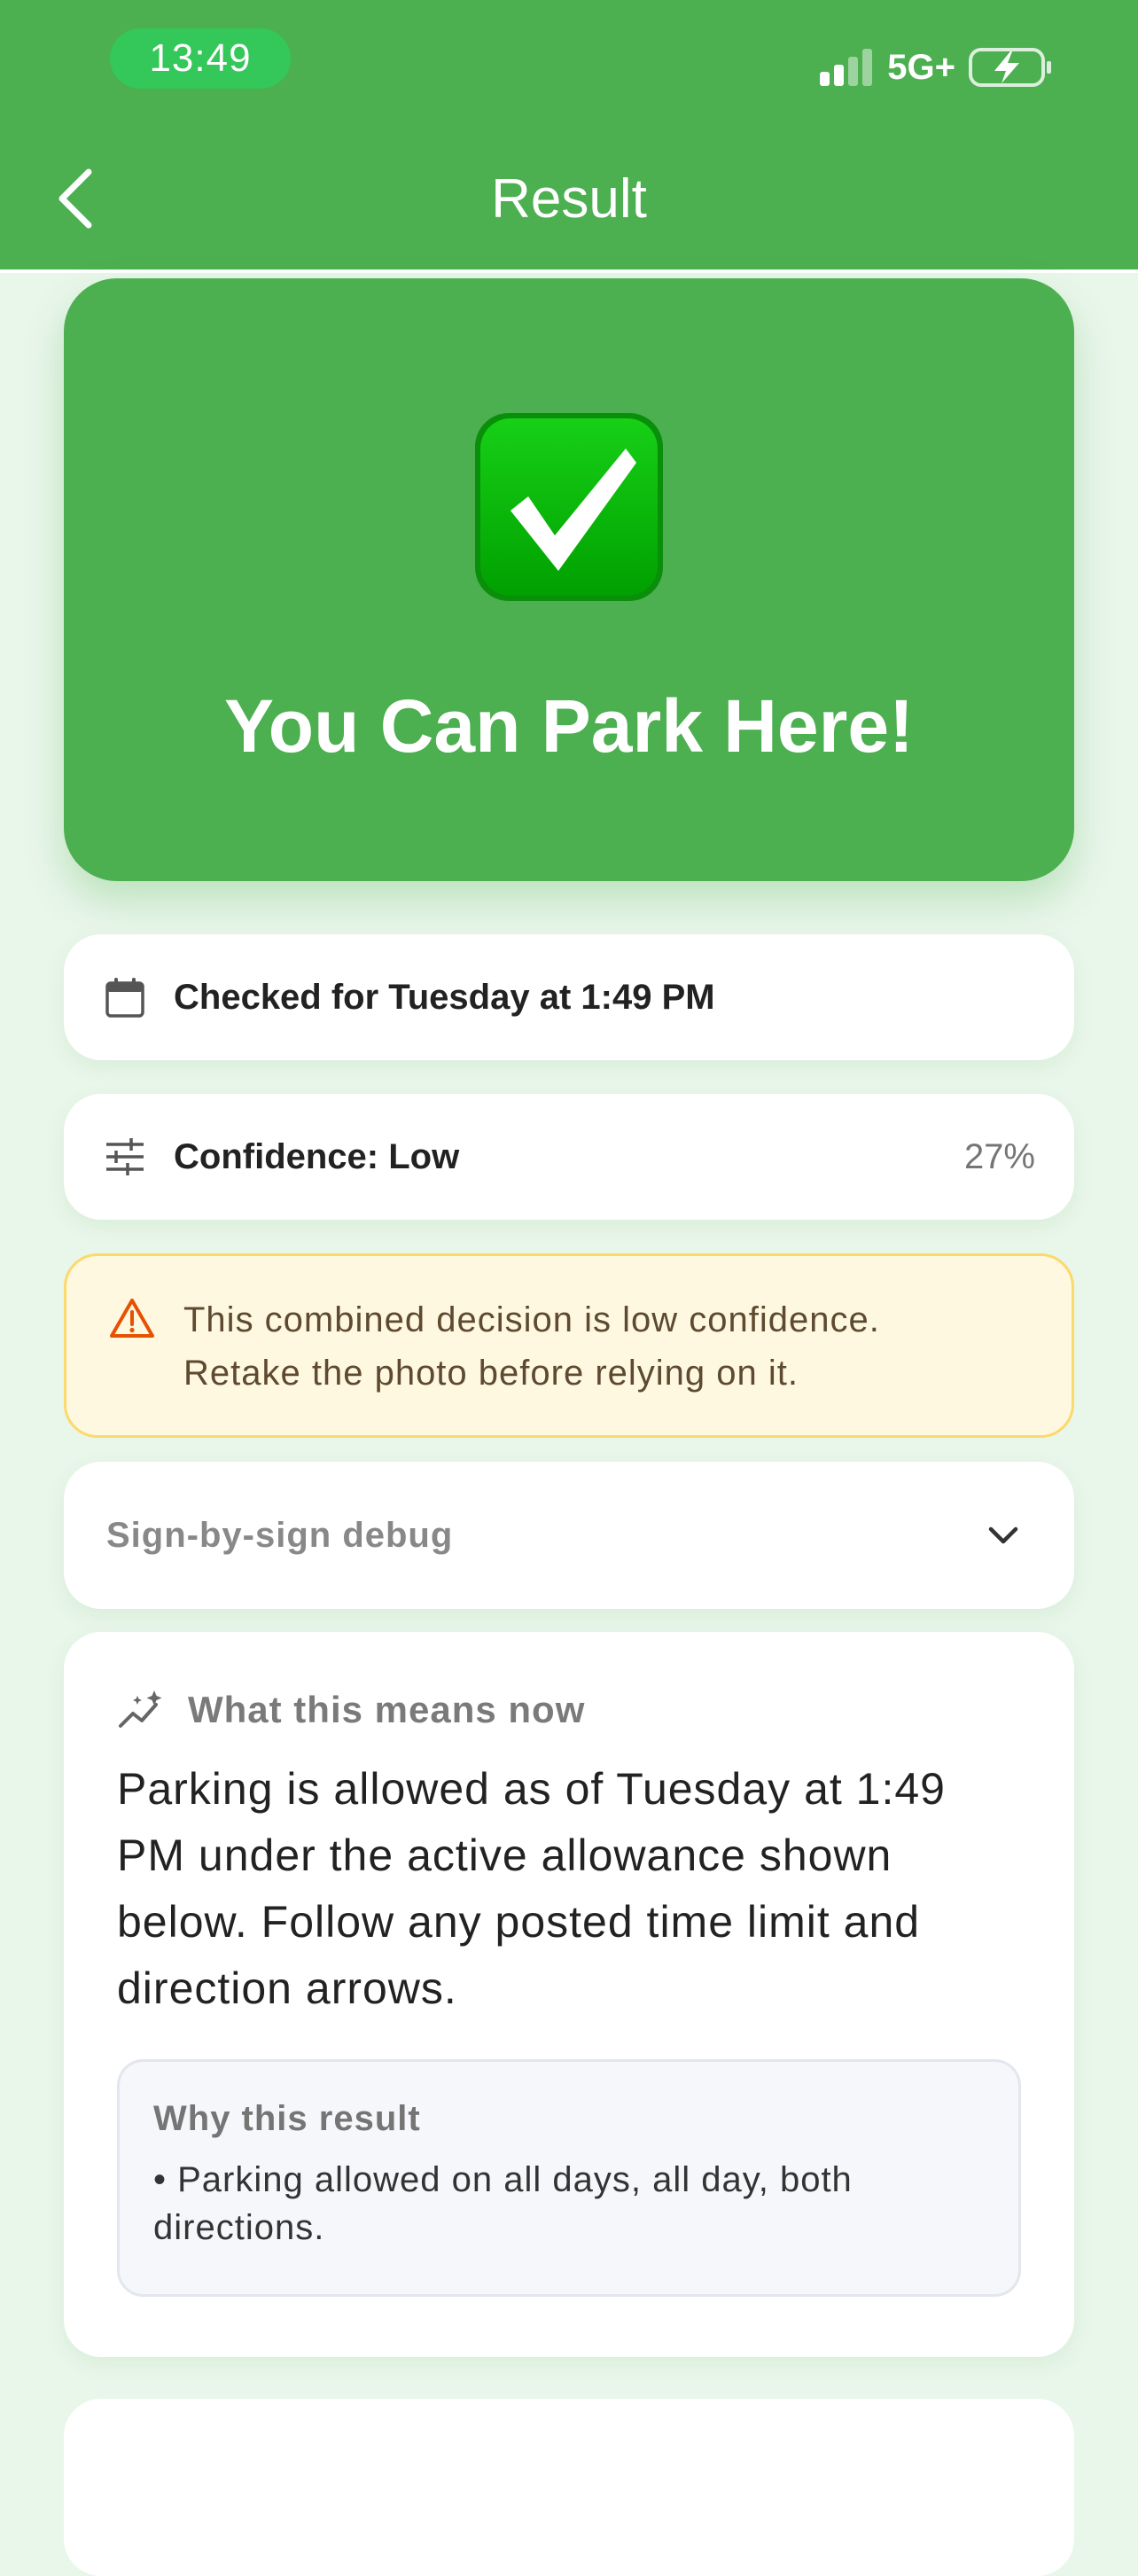 Image resolution: width=1138 pixels, height=2576 pixels. What do you see at coordinates (1004, 1535) in the screenshot?
I see `chevron-down-icon` at bounding box center [1004, 1535].